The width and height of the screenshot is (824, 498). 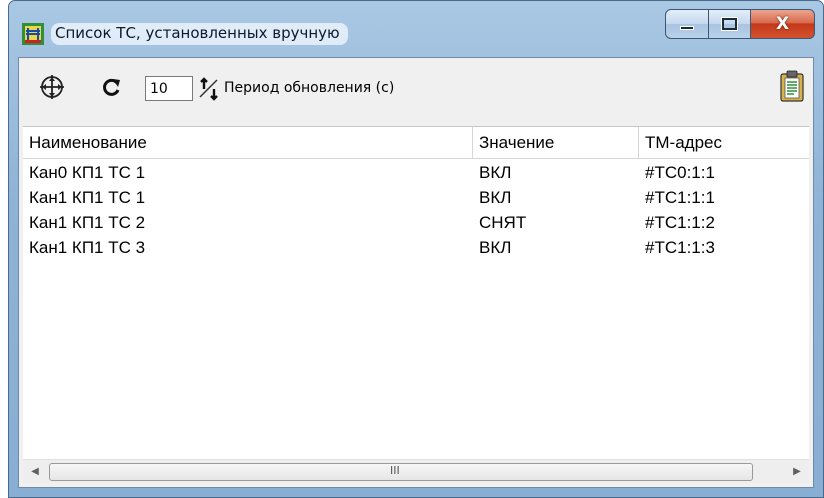 I want to click on cell-address: #TC1:1:3, so click(x=680, y=247).